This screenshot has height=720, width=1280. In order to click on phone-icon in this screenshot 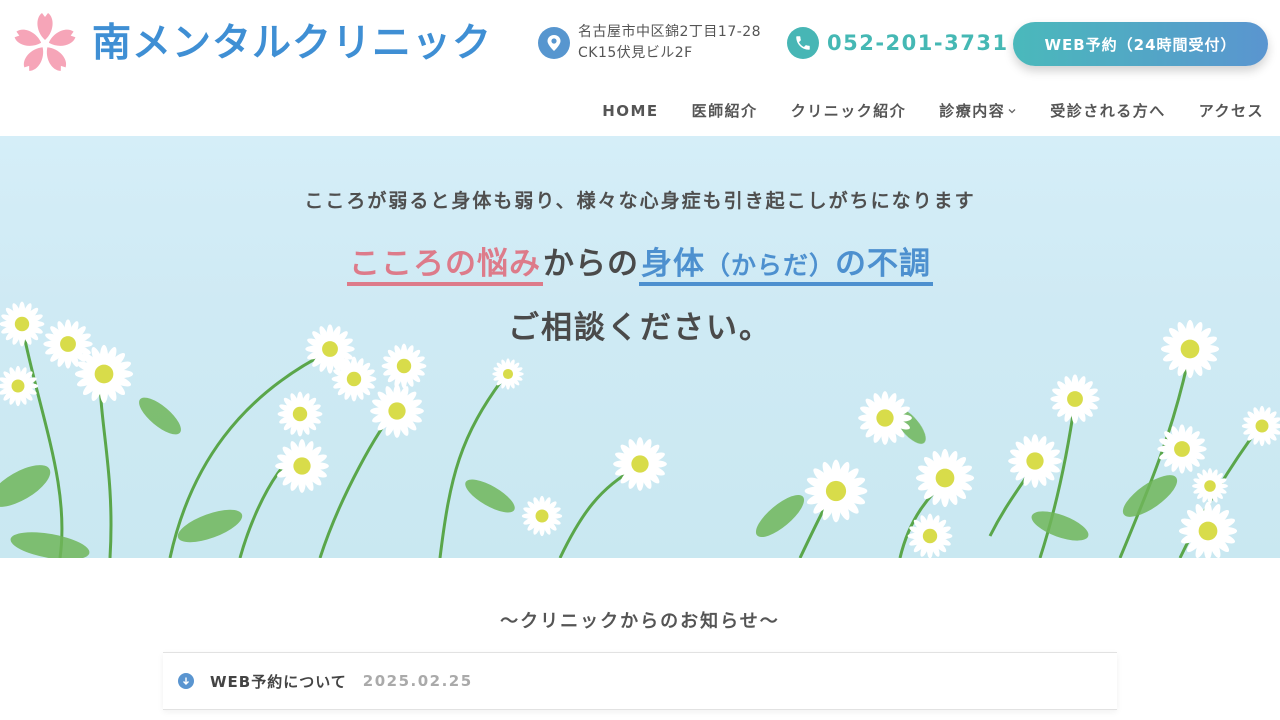, I will do `click(803, 43)`.